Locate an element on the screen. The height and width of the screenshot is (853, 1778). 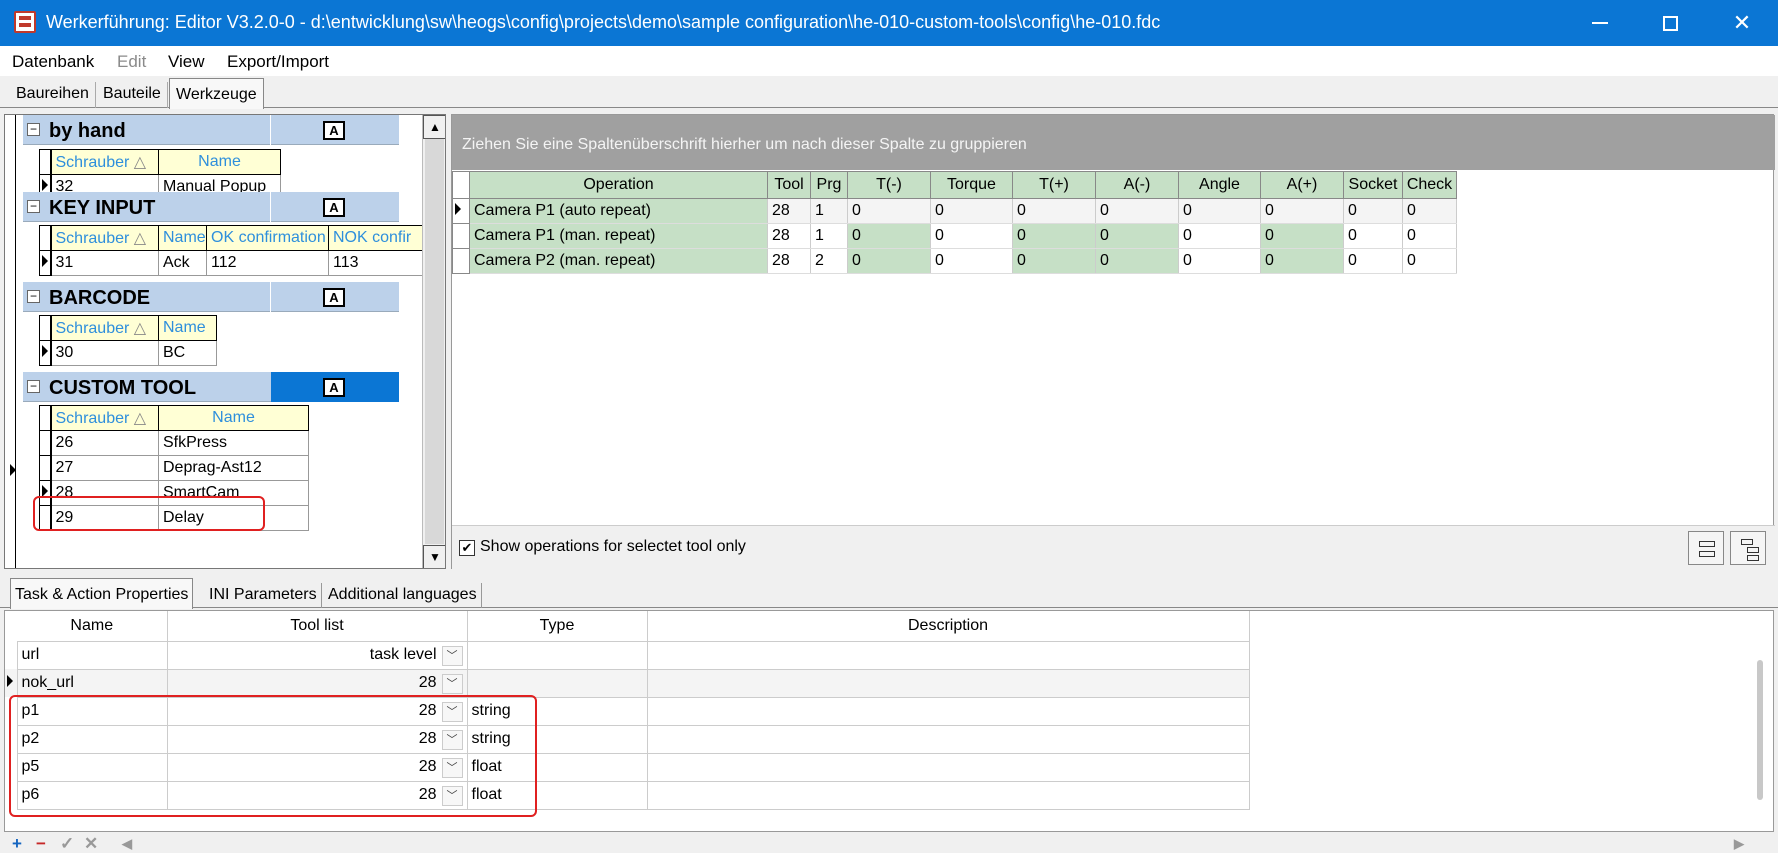
remove-icon: − is located at coordinates (41, 843).